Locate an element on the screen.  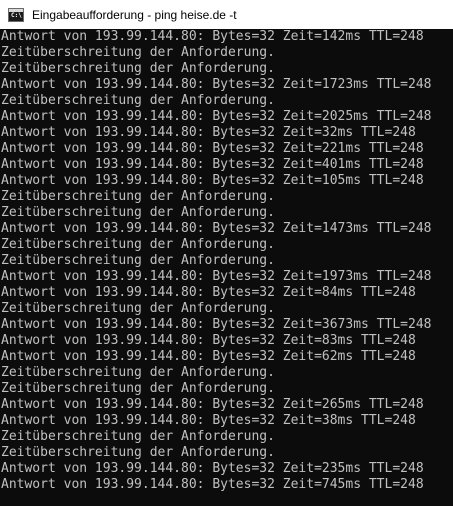
cmd-icon-prompt: C:\ is located at coordinates (16, 15).